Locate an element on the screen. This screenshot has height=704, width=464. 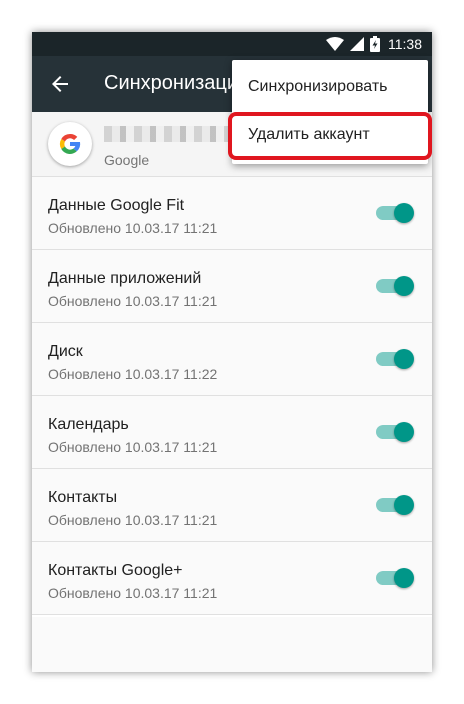
account-avatar is located at coordinates (70, 144).